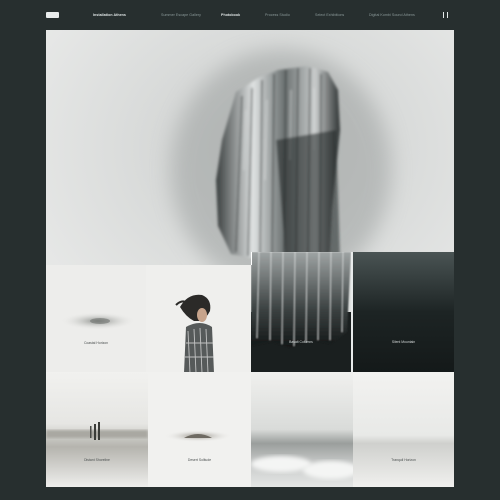 Image resolution: width=500 pixels, height=500 pixels. What do you see at coordinates (329, 15) in the screenshot?
I see `nav-item-select-exhibitions: Select Exhibitions` at bounding box center [329, 15].